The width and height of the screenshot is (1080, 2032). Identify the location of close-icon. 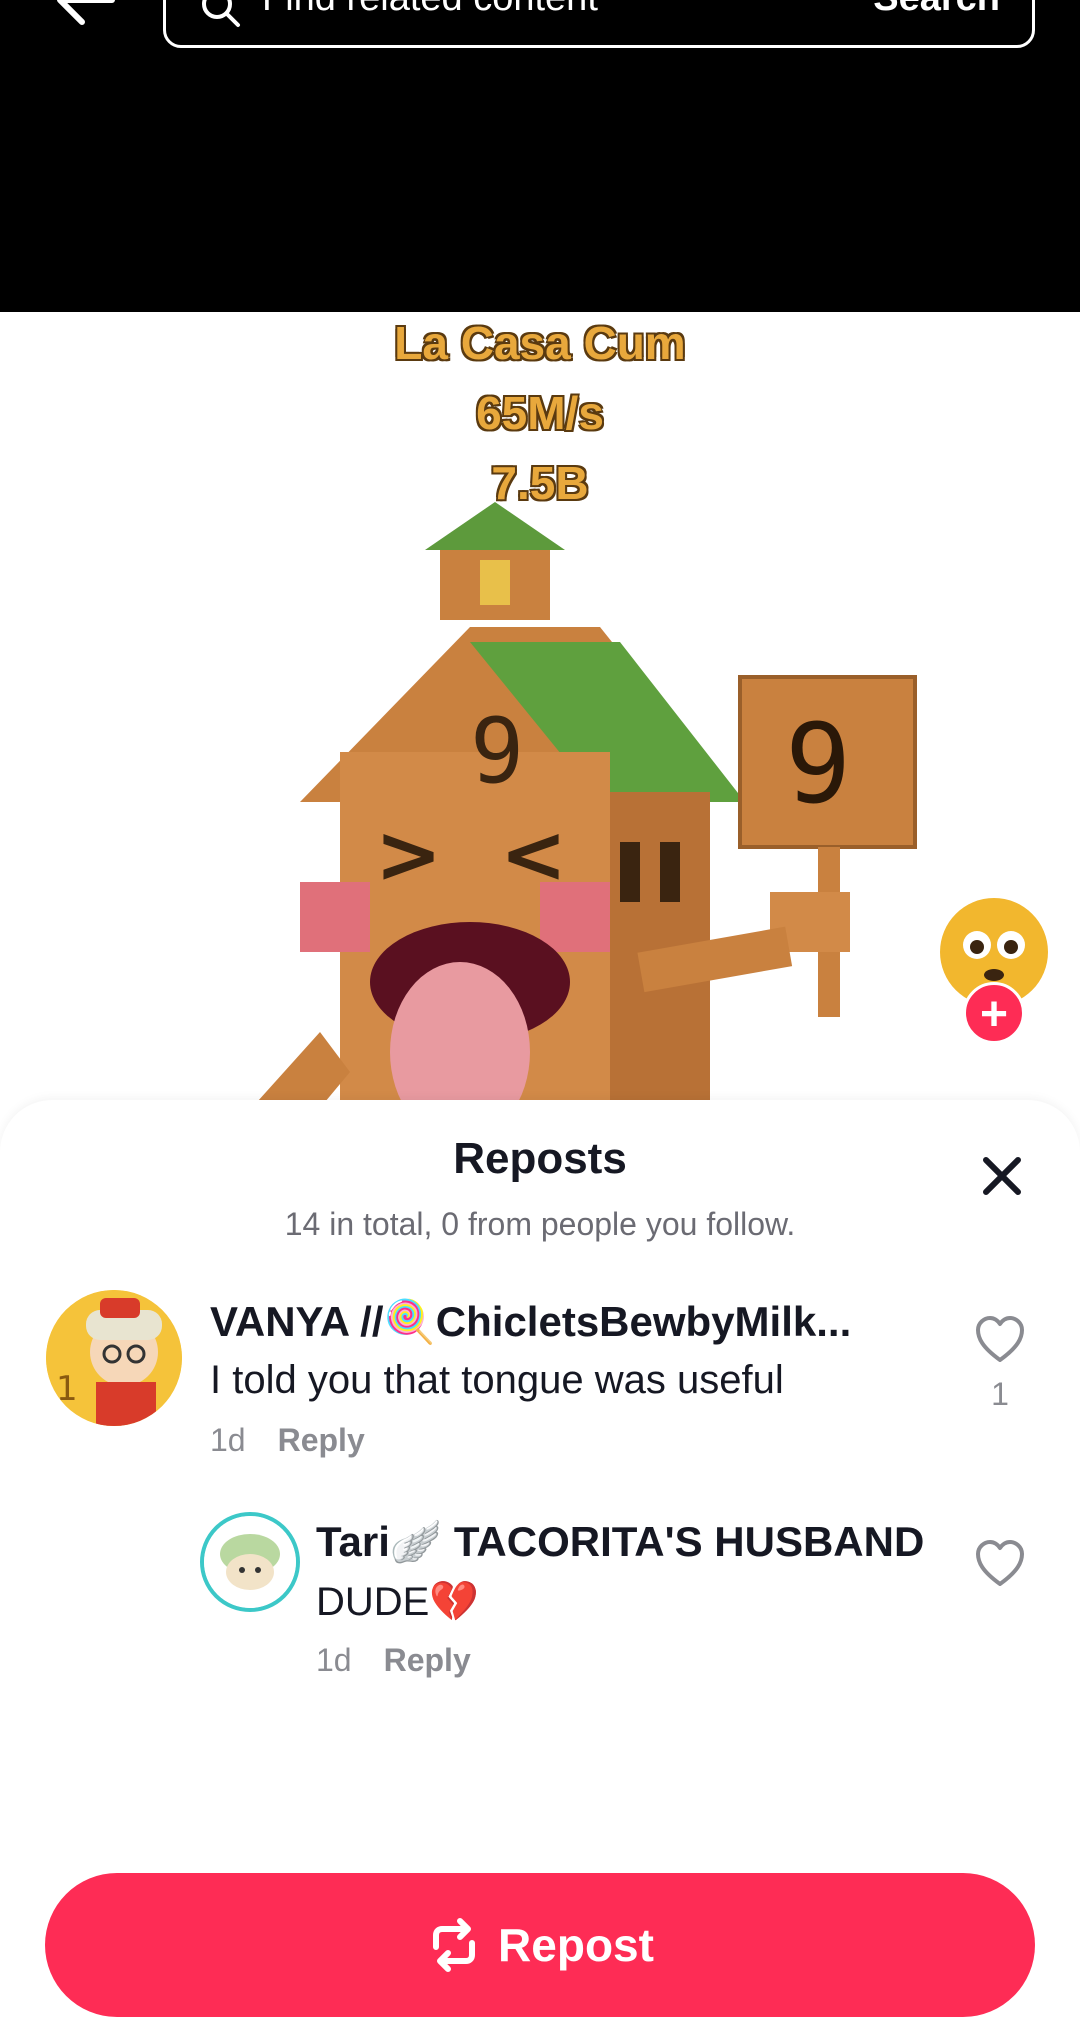
(1002, 1176).